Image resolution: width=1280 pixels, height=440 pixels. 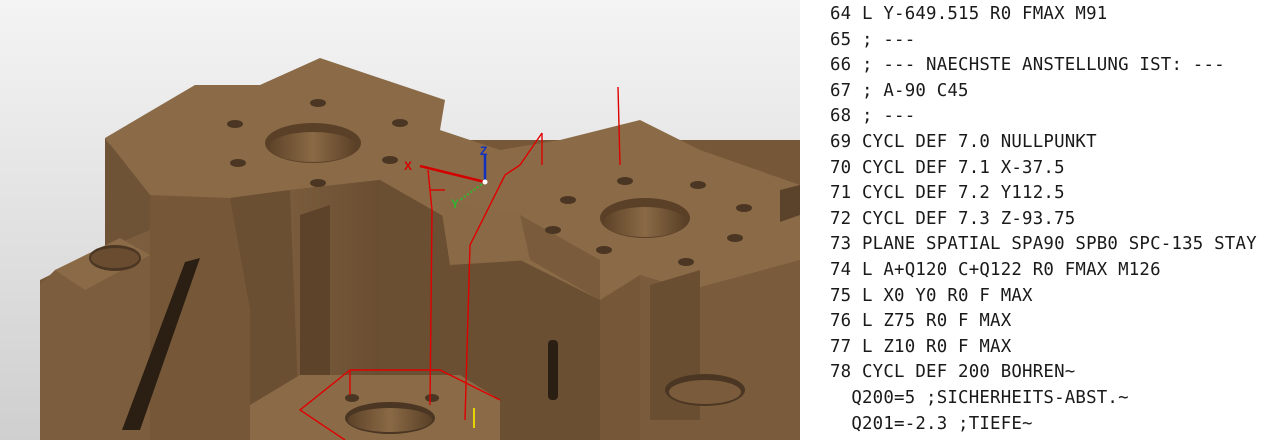 I want to click on program-line: 66 ; --- NAECHSTE ANSTELLUNG IST: ---, so click(x=1027, y=65).